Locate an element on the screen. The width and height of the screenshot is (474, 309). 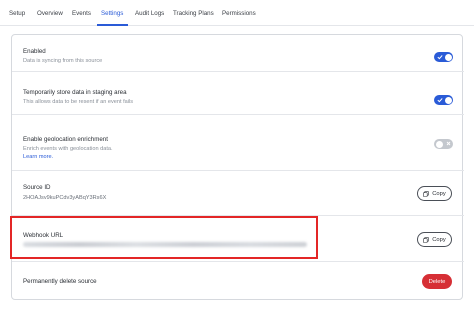
enabled-toggle is located at coordinates (443, 57).